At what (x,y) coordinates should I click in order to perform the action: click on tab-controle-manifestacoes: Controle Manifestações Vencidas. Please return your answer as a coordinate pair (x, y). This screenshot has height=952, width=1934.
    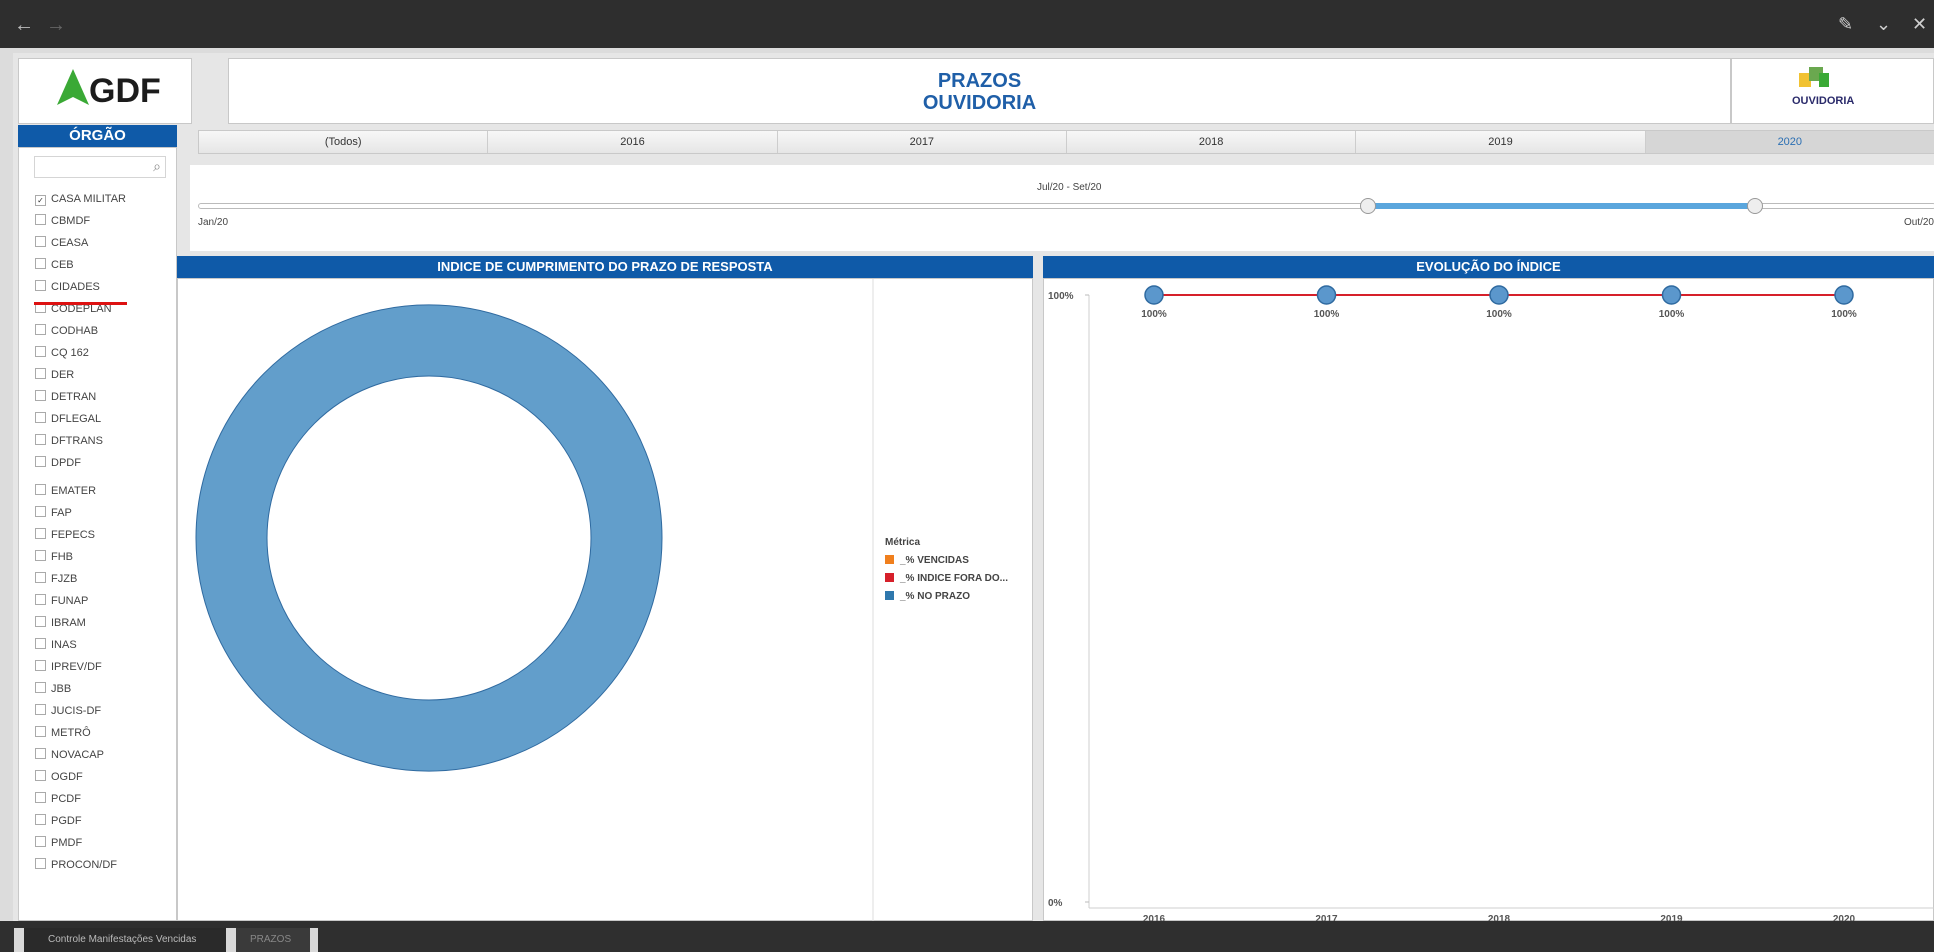
    Looking at the image, I should click on (120, 940).